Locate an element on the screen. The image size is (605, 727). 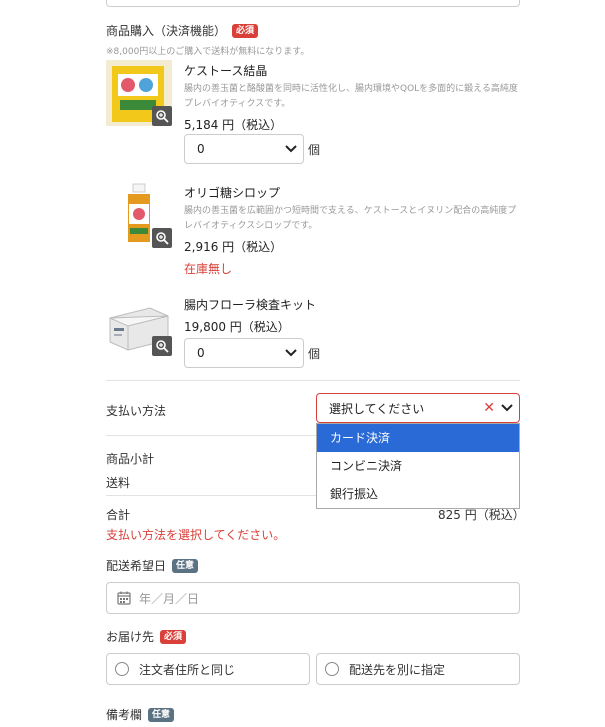
ship-to-other-option: 配送先を別に指定 is located at coordinates (418, 669).